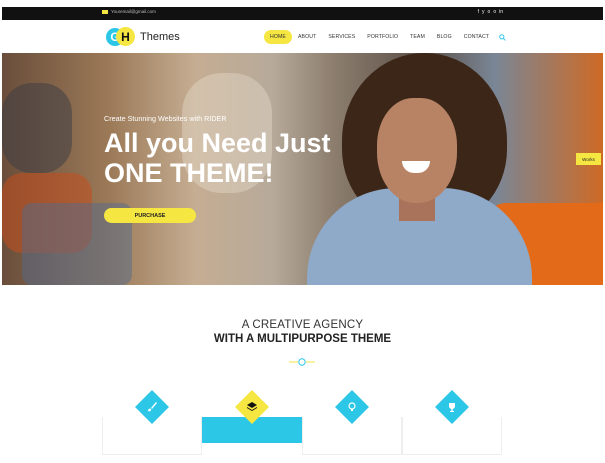 The height and width of the screenshot is (463, 605). Describe the element at coordinates (37, 128) in the screenshot. I see `hero-bg-shape` at that location.